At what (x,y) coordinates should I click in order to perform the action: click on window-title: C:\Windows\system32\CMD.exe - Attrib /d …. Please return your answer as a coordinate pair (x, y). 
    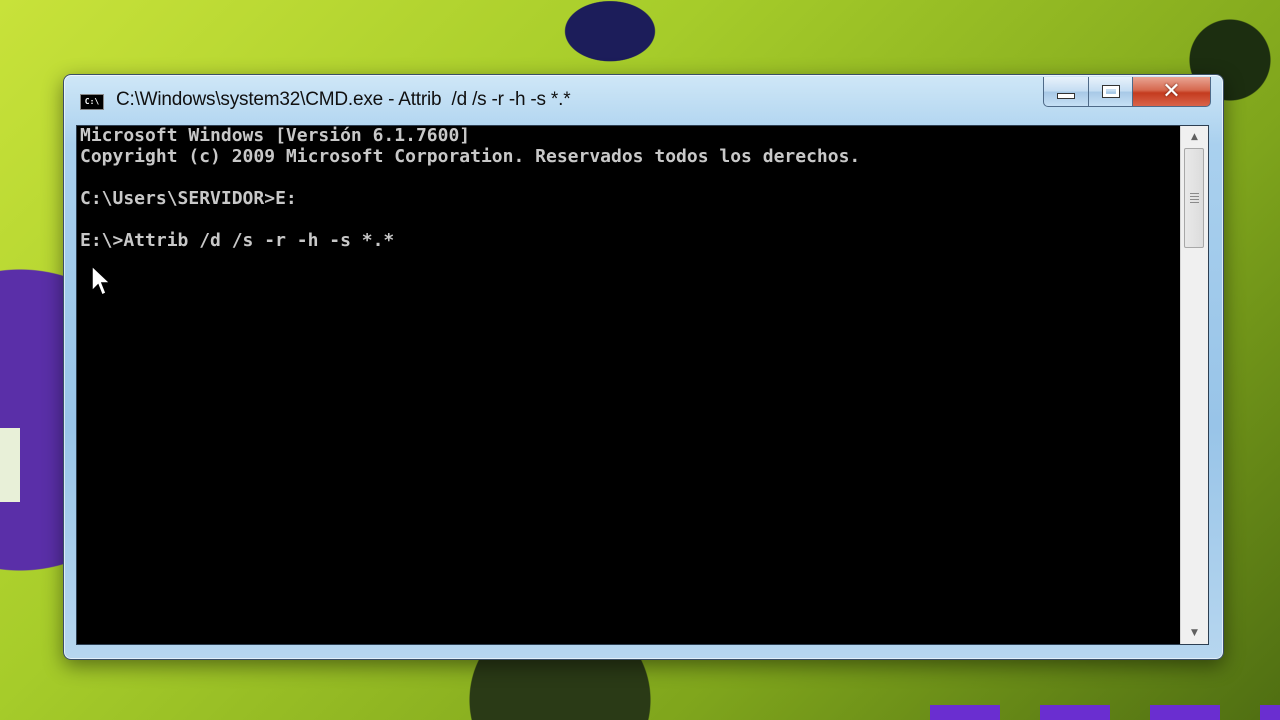
    Looking at the image, I should click on (343, 99).